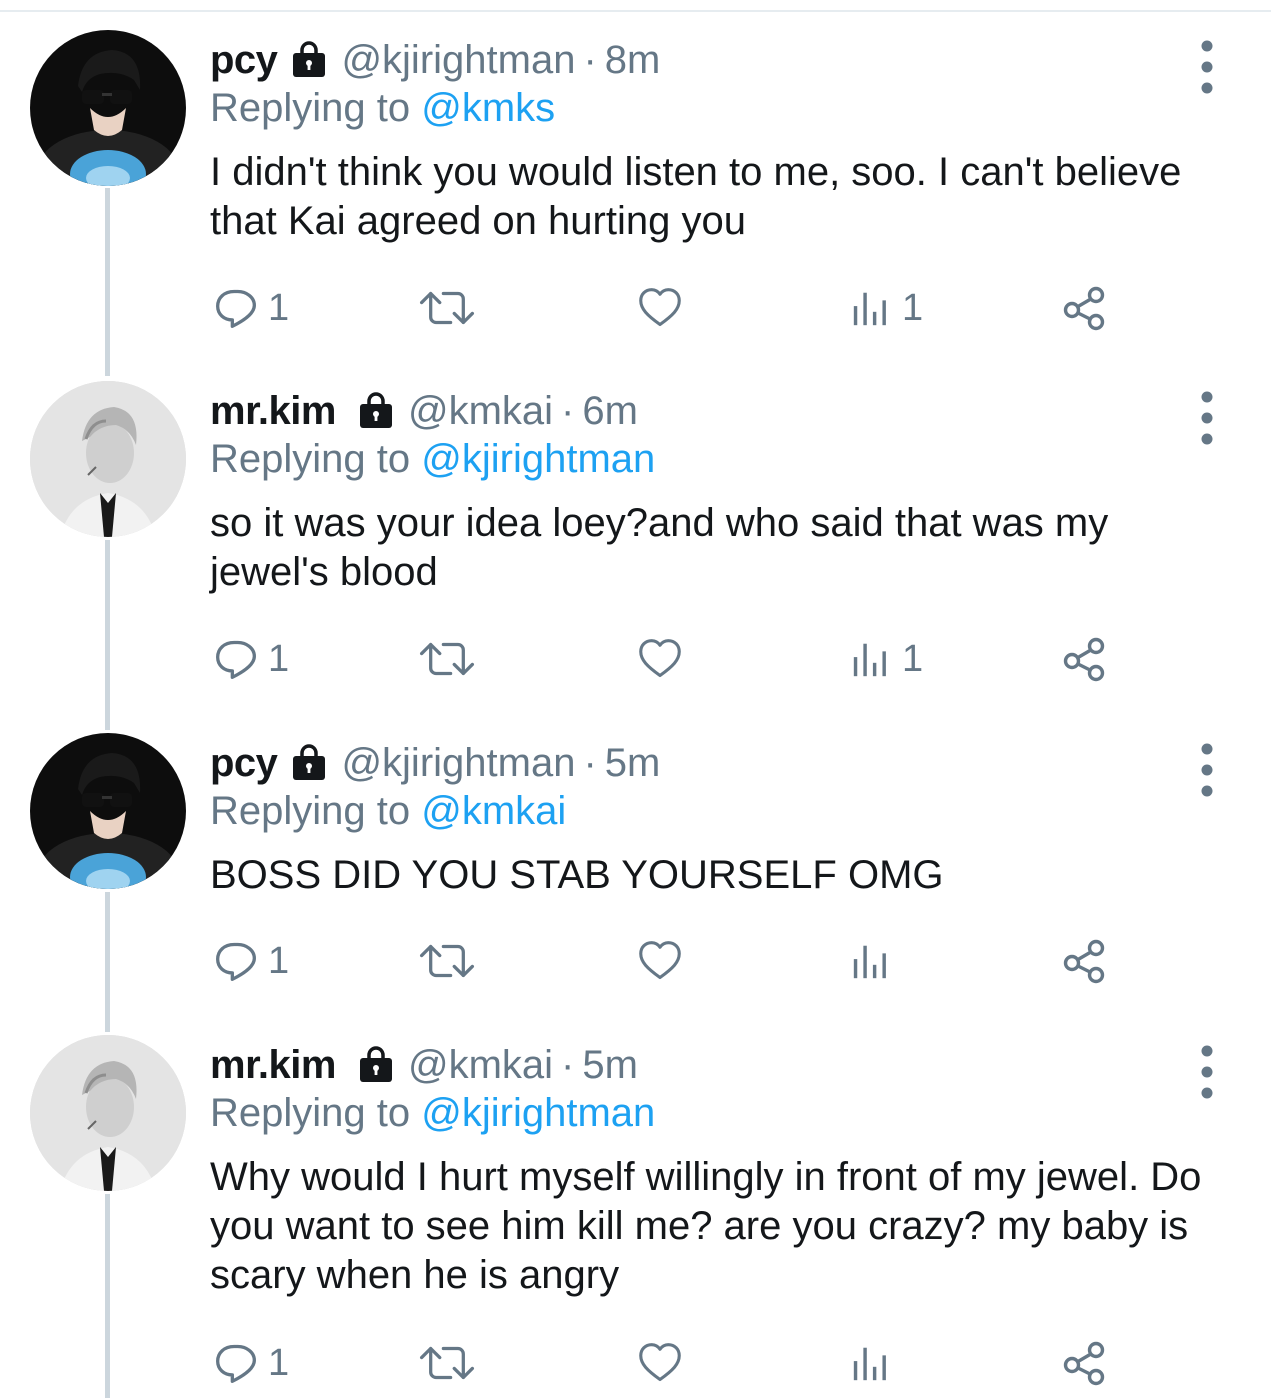  I want to click on tweet-header: mr.kim @kmkai · 5m, so click(424, 1065).